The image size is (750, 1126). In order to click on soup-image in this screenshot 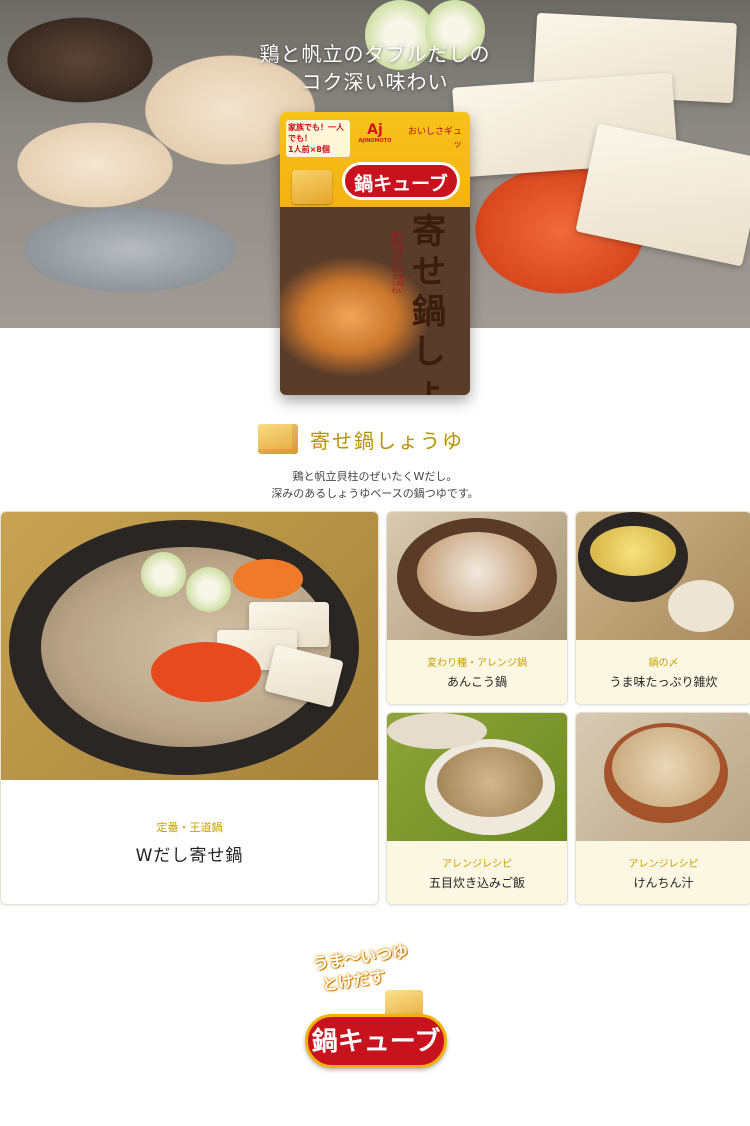, I will do `click(666, 767)`.